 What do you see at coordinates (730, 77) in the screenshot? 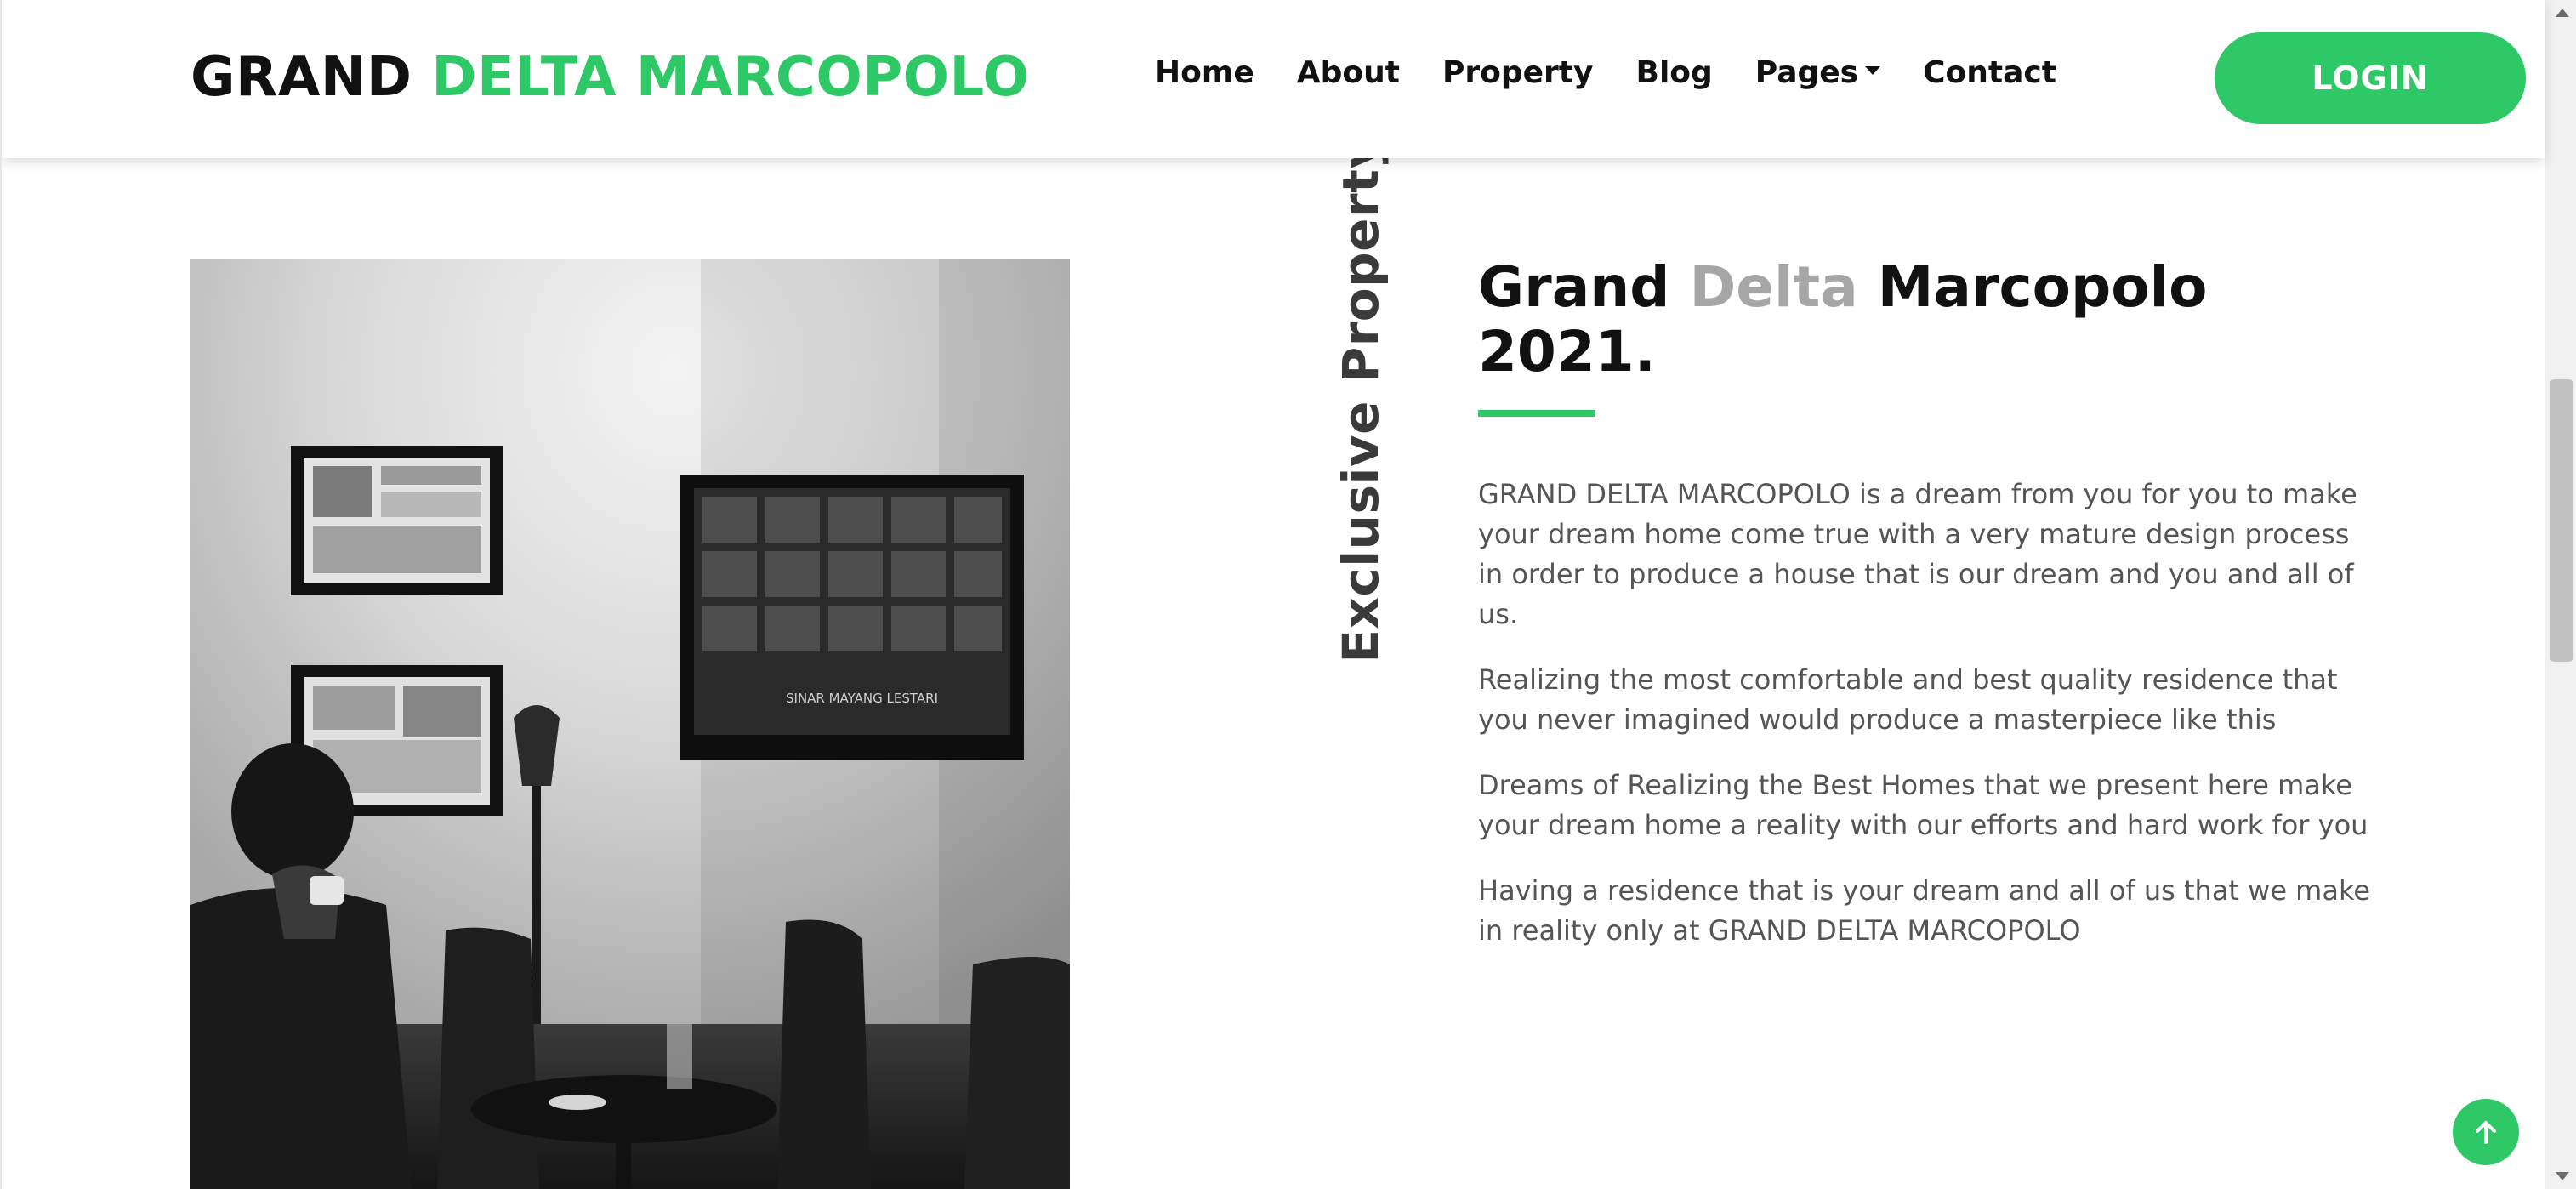
I see `brand-part-2: DELTA MARCOPOLO` at bounding box center [730, 77].